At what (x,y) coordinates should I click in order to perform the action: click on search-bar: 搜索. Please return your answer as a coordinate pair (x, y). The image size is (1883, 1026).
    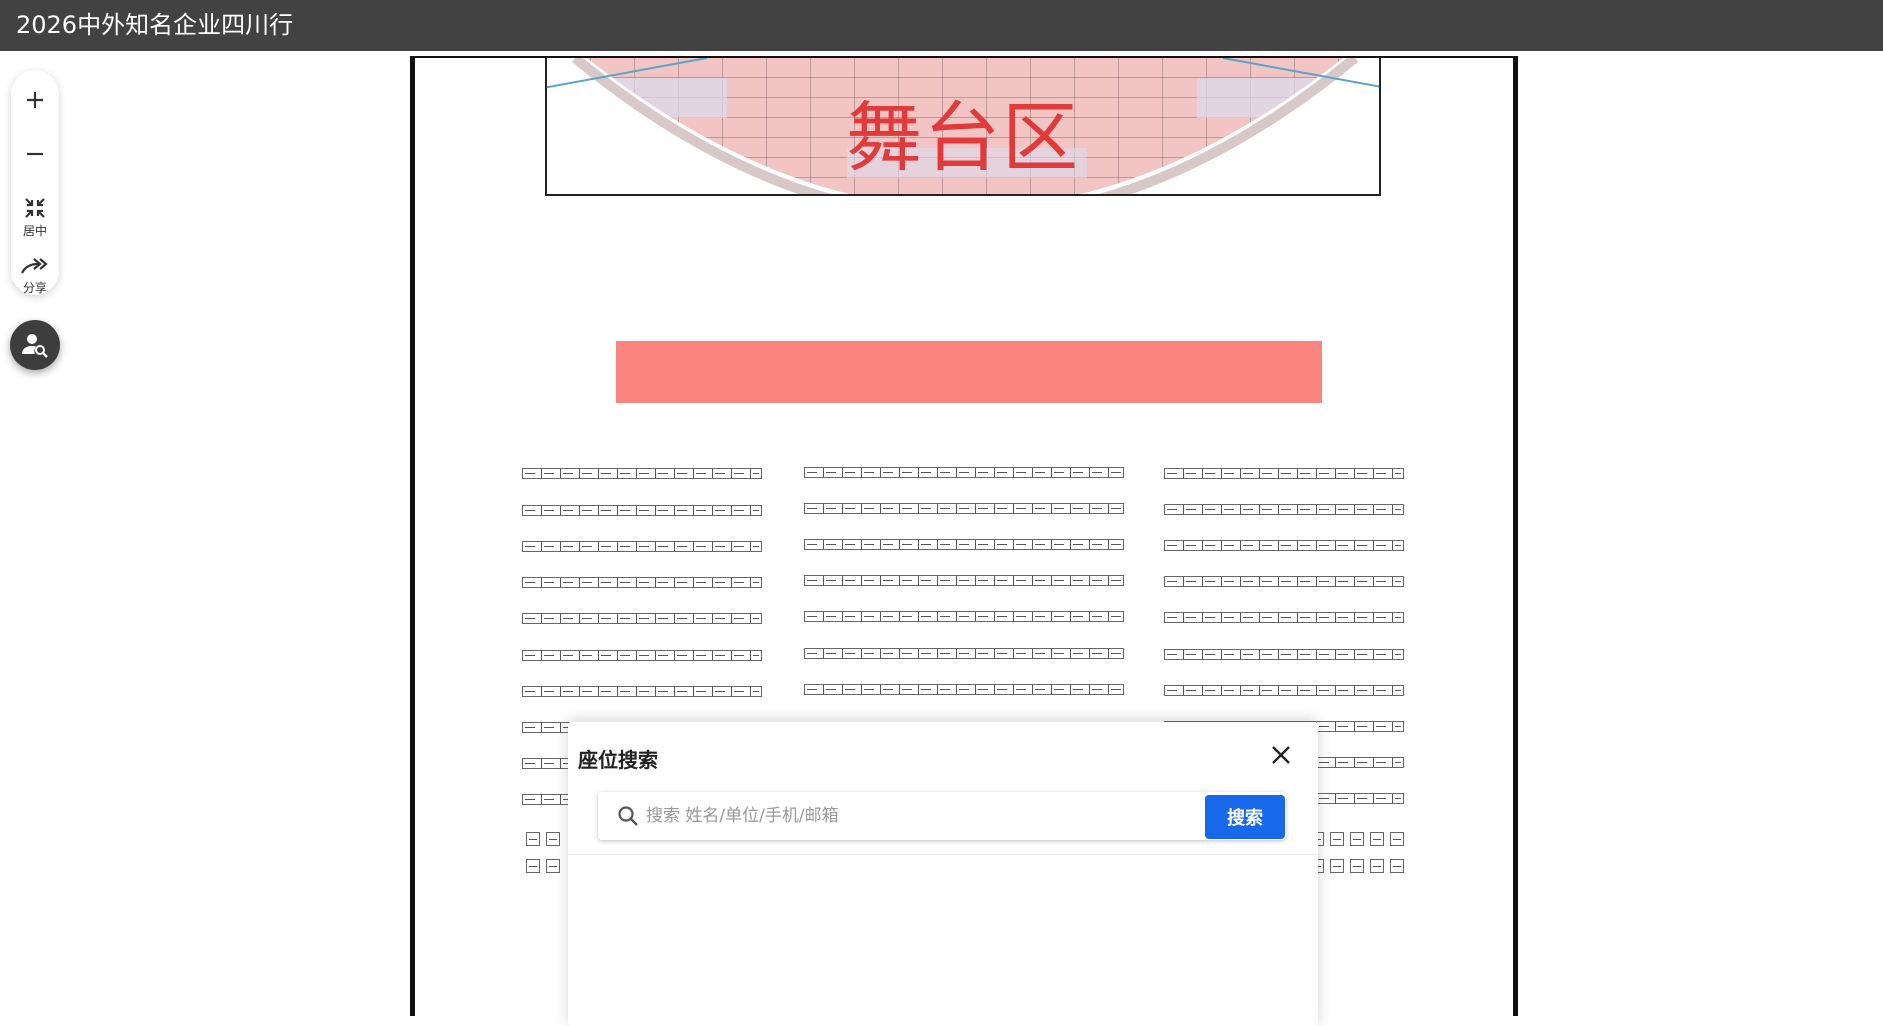
    Looking at the image, I should click on (942, 816).